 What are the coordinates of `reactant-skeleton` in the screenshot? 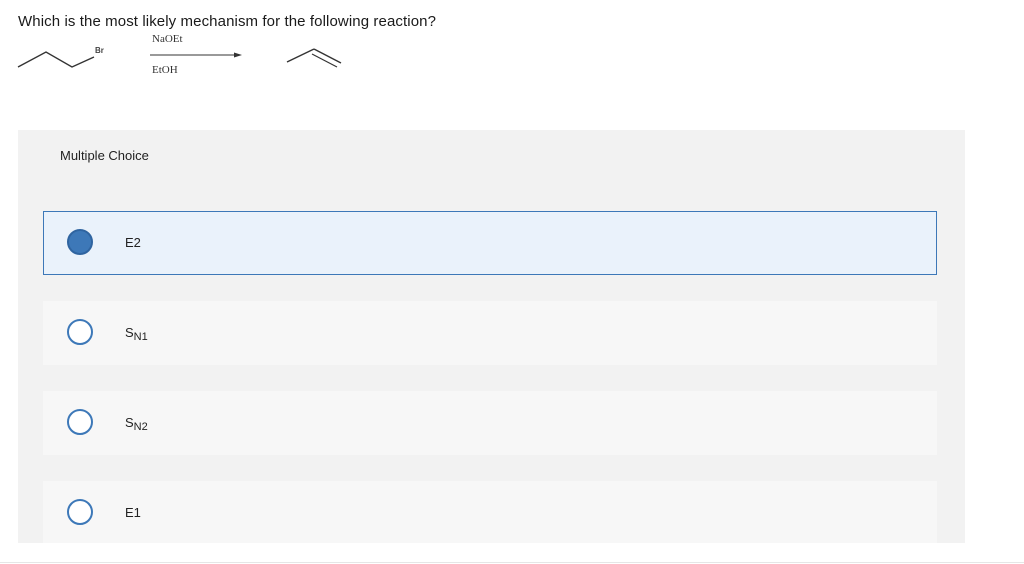 It's located at (56, 59).